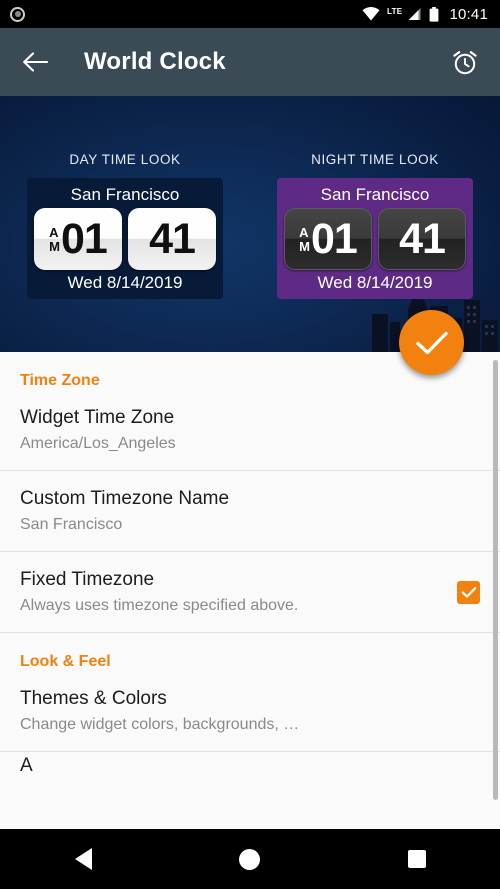 The image size is (500, 889). Describe the element at coordinates (304, 232) in the screenshot. I see `night-ampm-a: A` at that location.